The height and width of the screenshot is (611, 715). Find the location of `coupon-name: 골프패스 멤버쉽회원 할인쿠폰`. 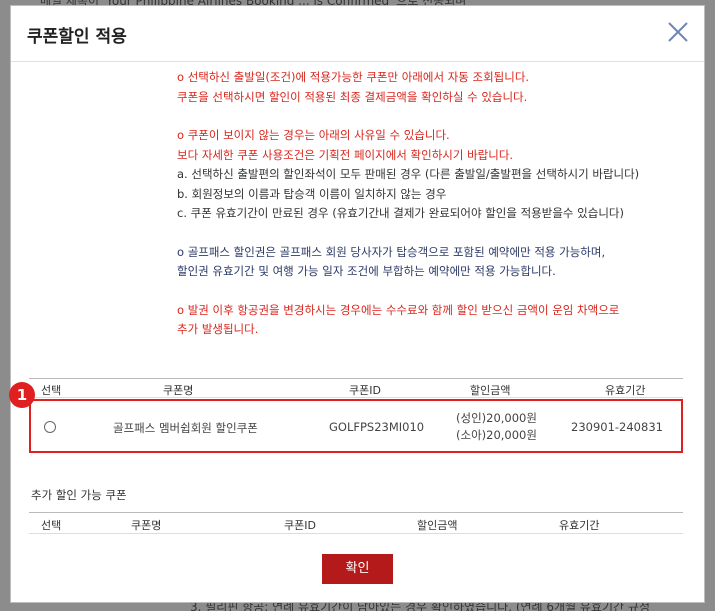

coupon-name: 골프패스 멤버쉽회원 할인쿠폰 is located at coordinates (185, 428).